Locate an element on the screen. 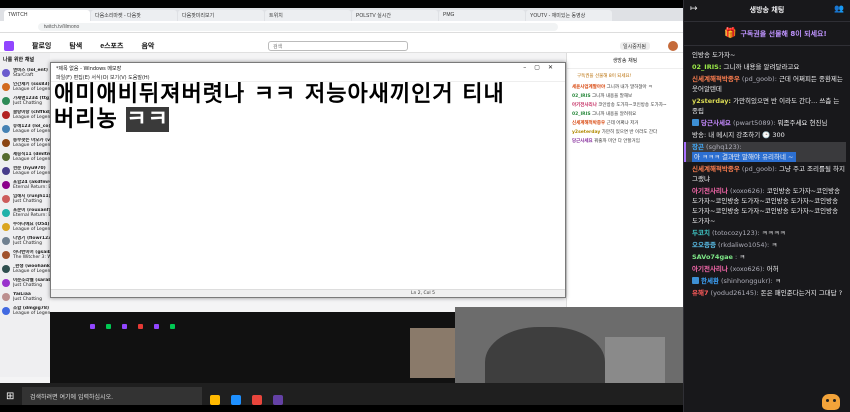 The width and height of the screenshot is (850, 412). sidebar-channel: 하나반이어 (gsaib) The Witcher 3: Wi is located at coordinates (25, 255).